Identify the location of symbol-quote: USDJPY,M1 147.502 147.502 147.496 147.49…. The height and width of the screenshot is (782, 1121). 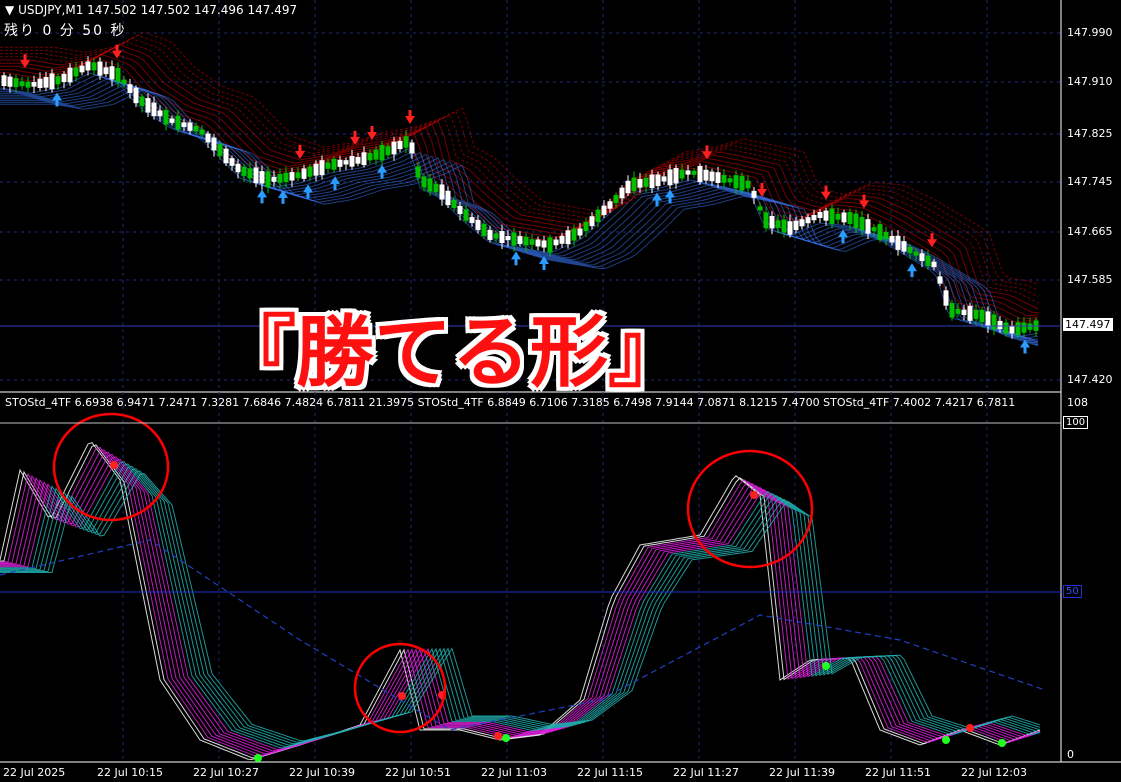
(158, 10).